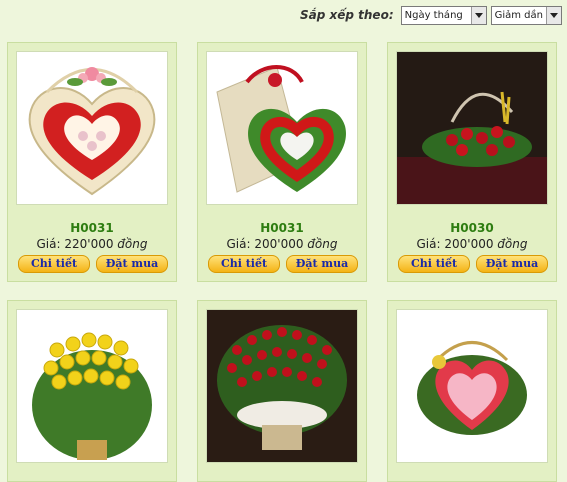  I want to click on price-value: 220'000, so click(89, 244).